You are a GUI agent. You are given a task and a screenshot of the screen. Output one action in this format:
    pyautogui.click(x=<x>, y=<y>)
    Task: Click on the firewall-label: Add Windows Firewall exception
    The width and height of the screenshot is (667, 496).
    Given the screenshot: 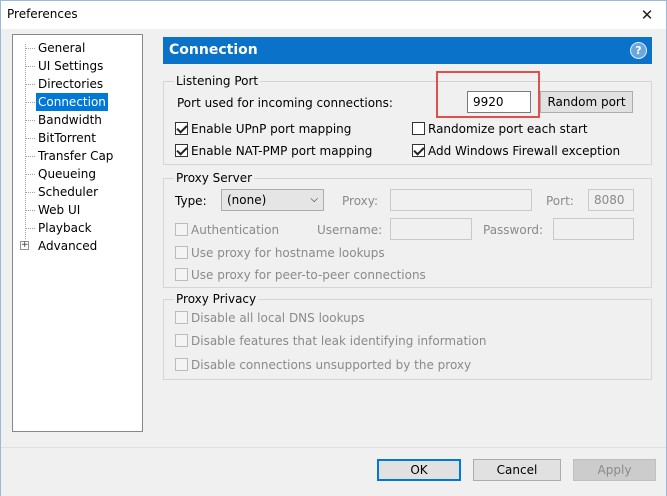 What is the action you would take?
    pyautogui.click(x=524, y=151)
    